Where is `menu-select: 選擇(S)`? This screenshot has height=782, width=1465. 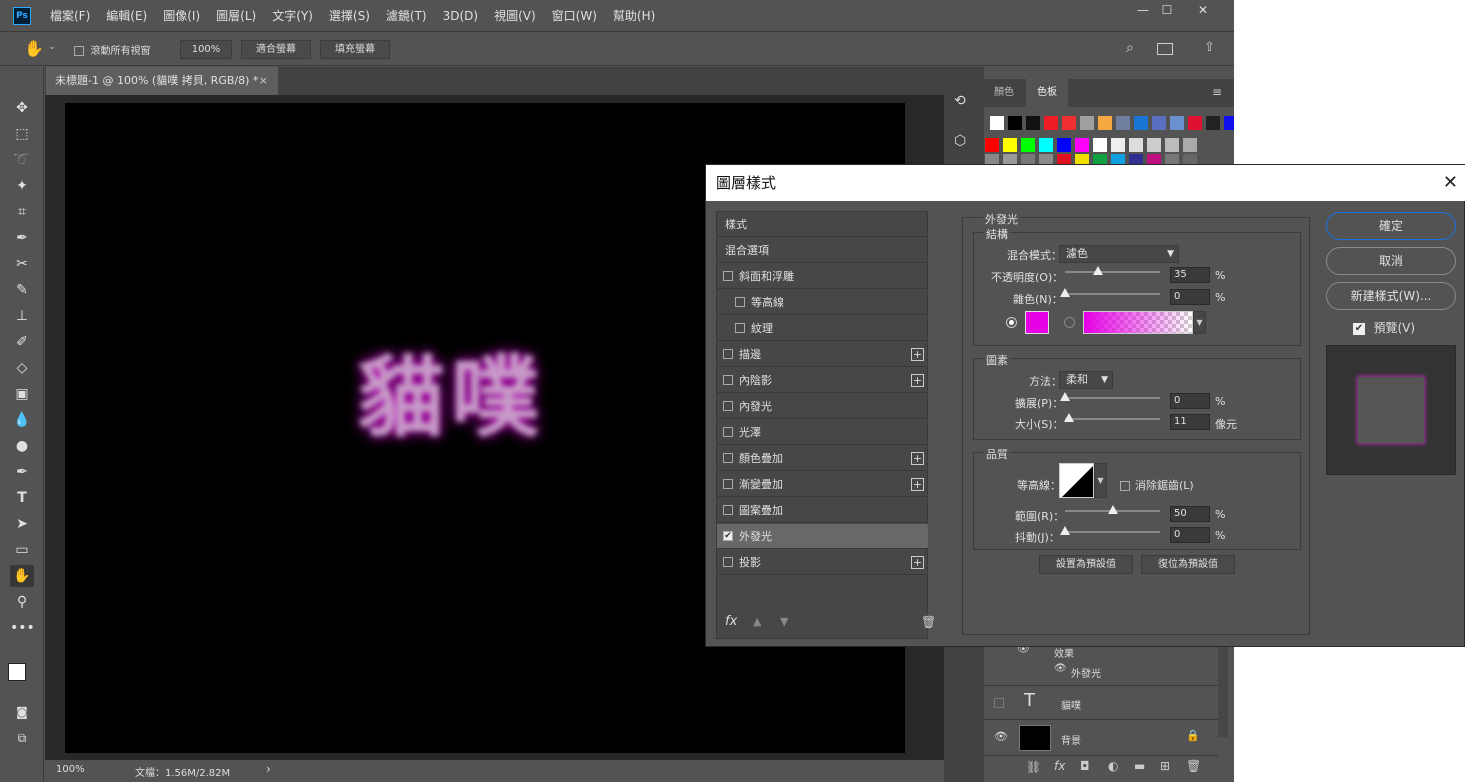 menu-select: 選擇(S) is located at coordinates (349, 16).